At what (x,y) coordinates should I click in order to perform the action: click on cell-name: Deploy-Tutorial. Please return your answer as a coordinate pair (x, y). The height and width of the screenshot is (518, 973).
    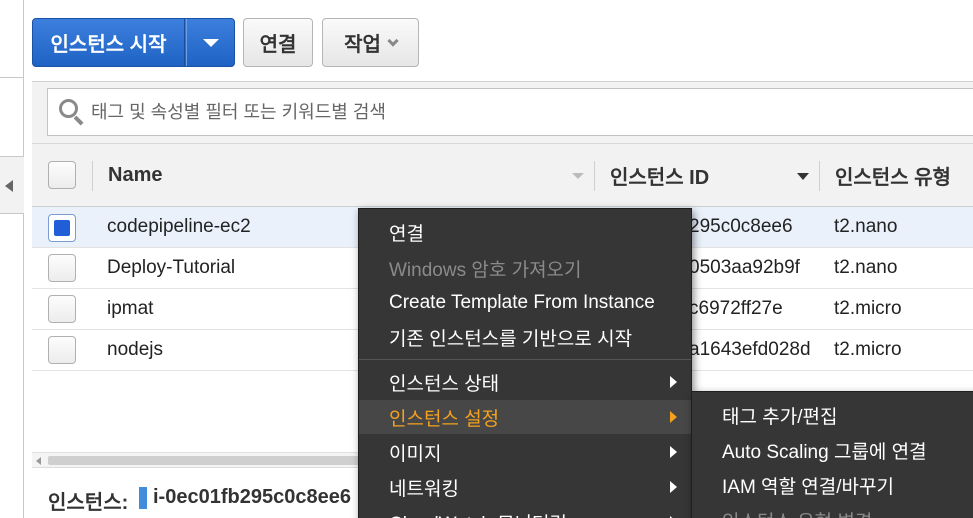
    Looking at the image, I should click on (171, 267).